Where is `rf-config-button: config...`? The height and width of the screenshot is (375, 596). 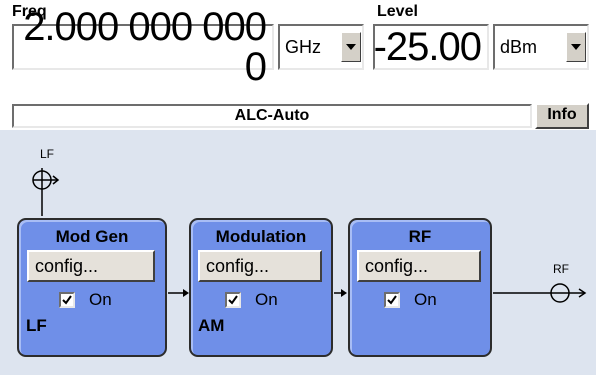 rf-config-button: config... is located at coordinates (419, 266).